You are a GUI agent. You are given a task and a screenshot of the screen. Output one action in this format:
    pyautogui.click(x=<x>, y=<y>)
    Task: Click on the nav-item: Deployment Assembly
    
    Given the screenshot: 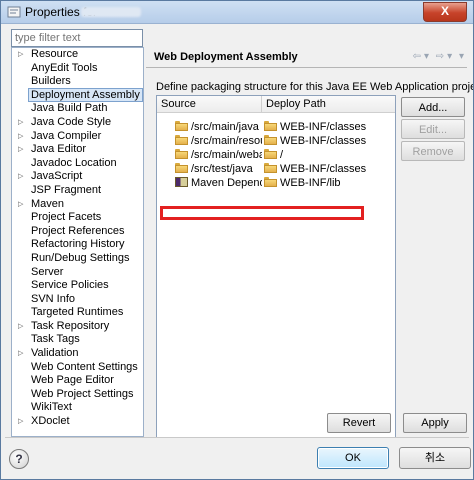 What is the action you would take?
    pyautogui.click(x=77, y=95)
    